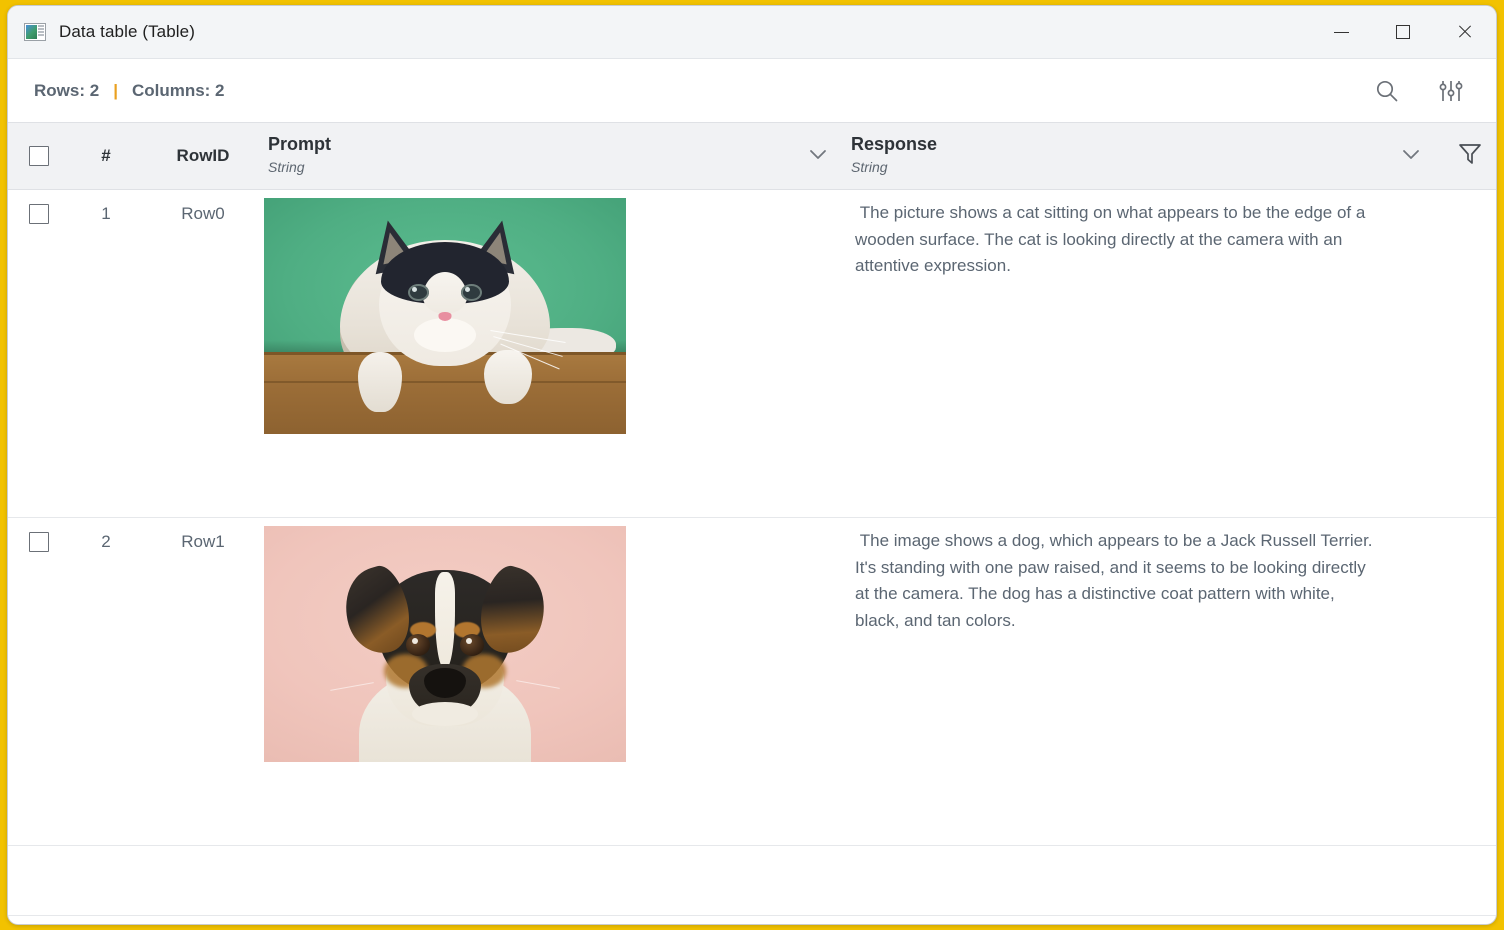 The height and width of the screenshot is (930, 1504). I want to click on maximize-icon, so click(1403, 32).